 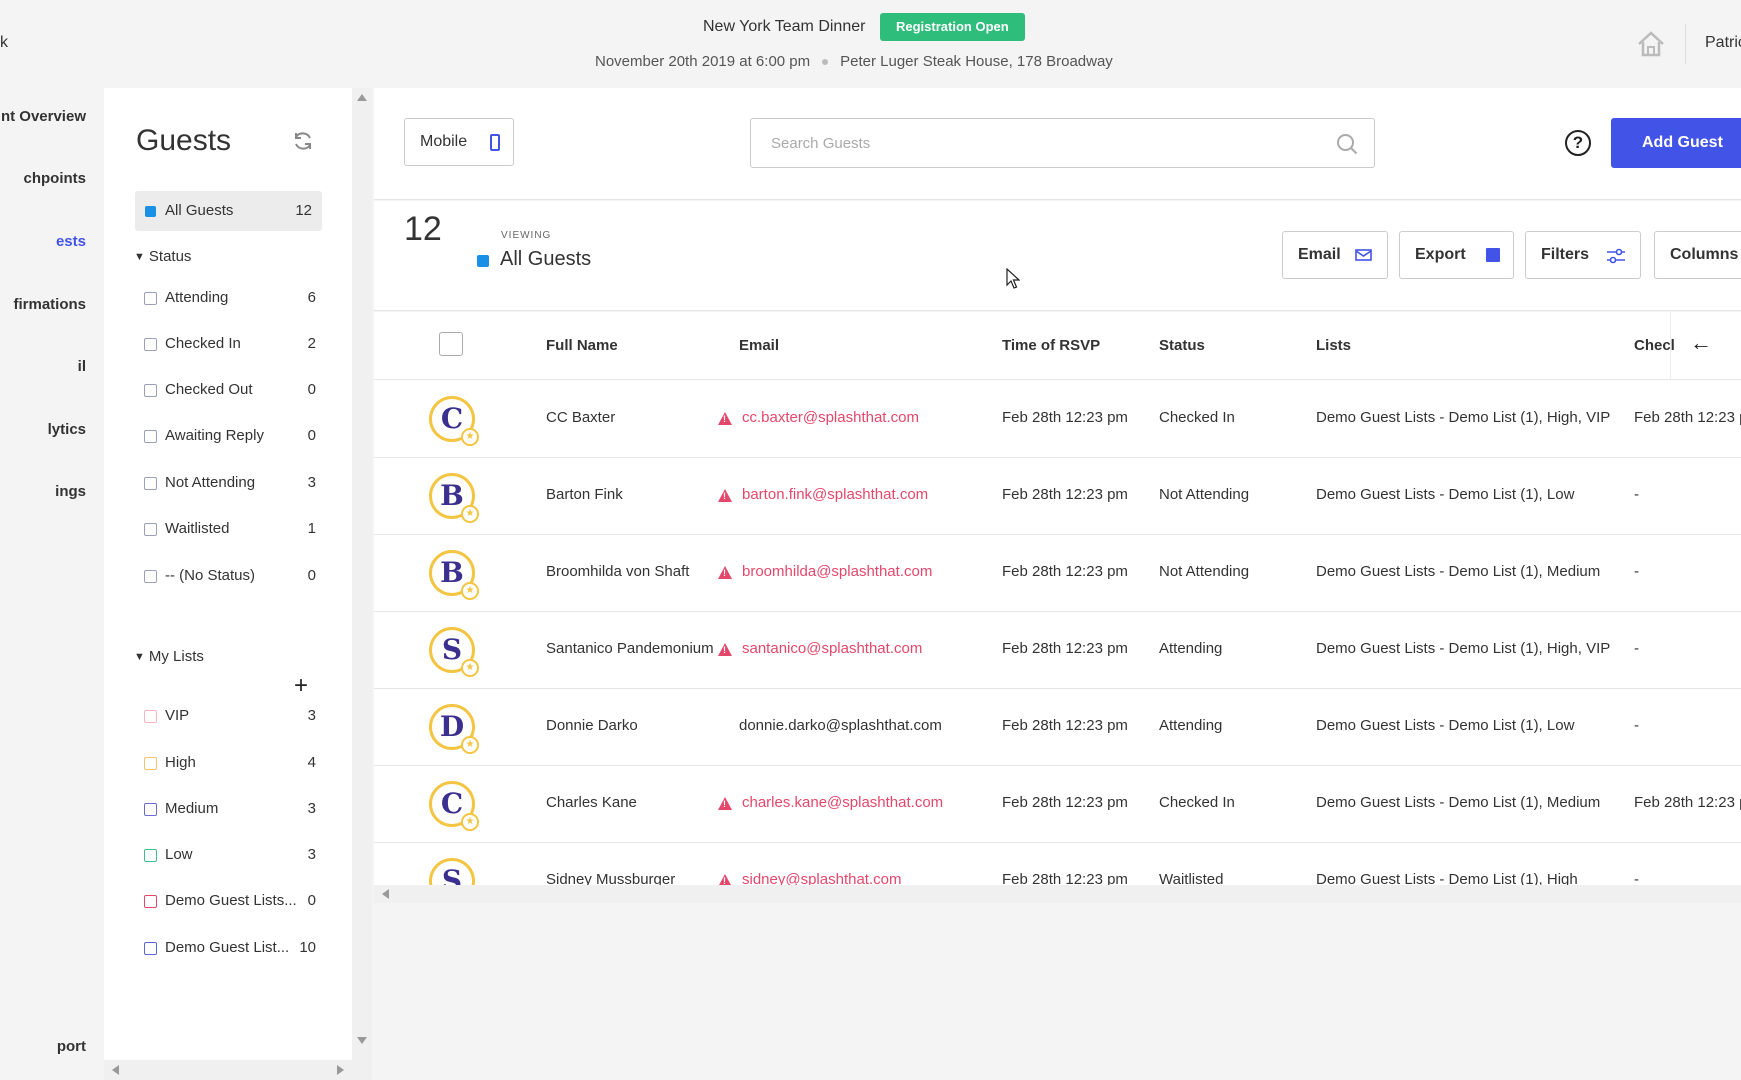 What do you see at coordinates (301, 686) in the screenshot?
I see `add-list-icon: +` at bounding box center [301, 686].